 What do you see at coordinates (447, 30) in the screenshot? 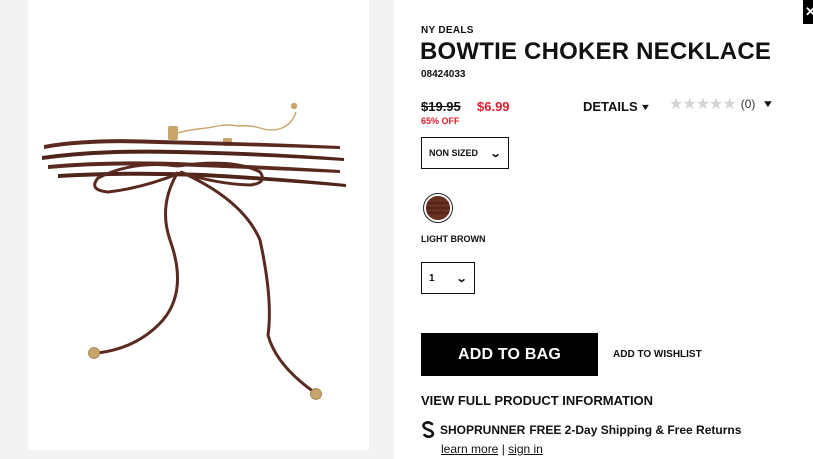
I see `brand-name: NY DEALS` at bounding box center [447, 30].